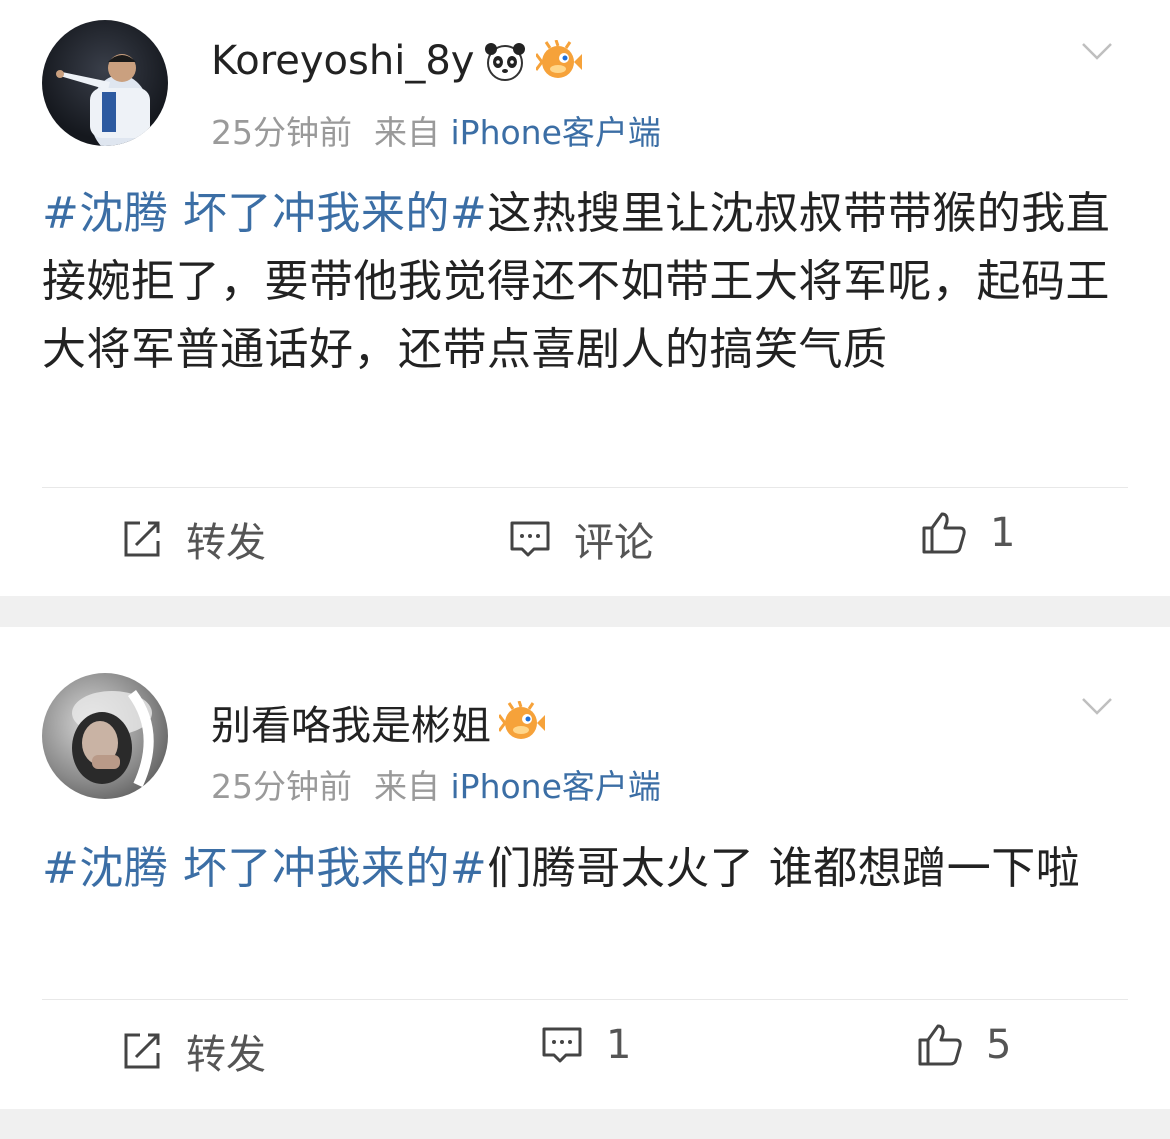 The width and height of the screenshot is (1170, 1139). What do you see at coordinates (963, 1045) in the screenshot?
I see `like-button: 5` at bounding box center [963, 1045].